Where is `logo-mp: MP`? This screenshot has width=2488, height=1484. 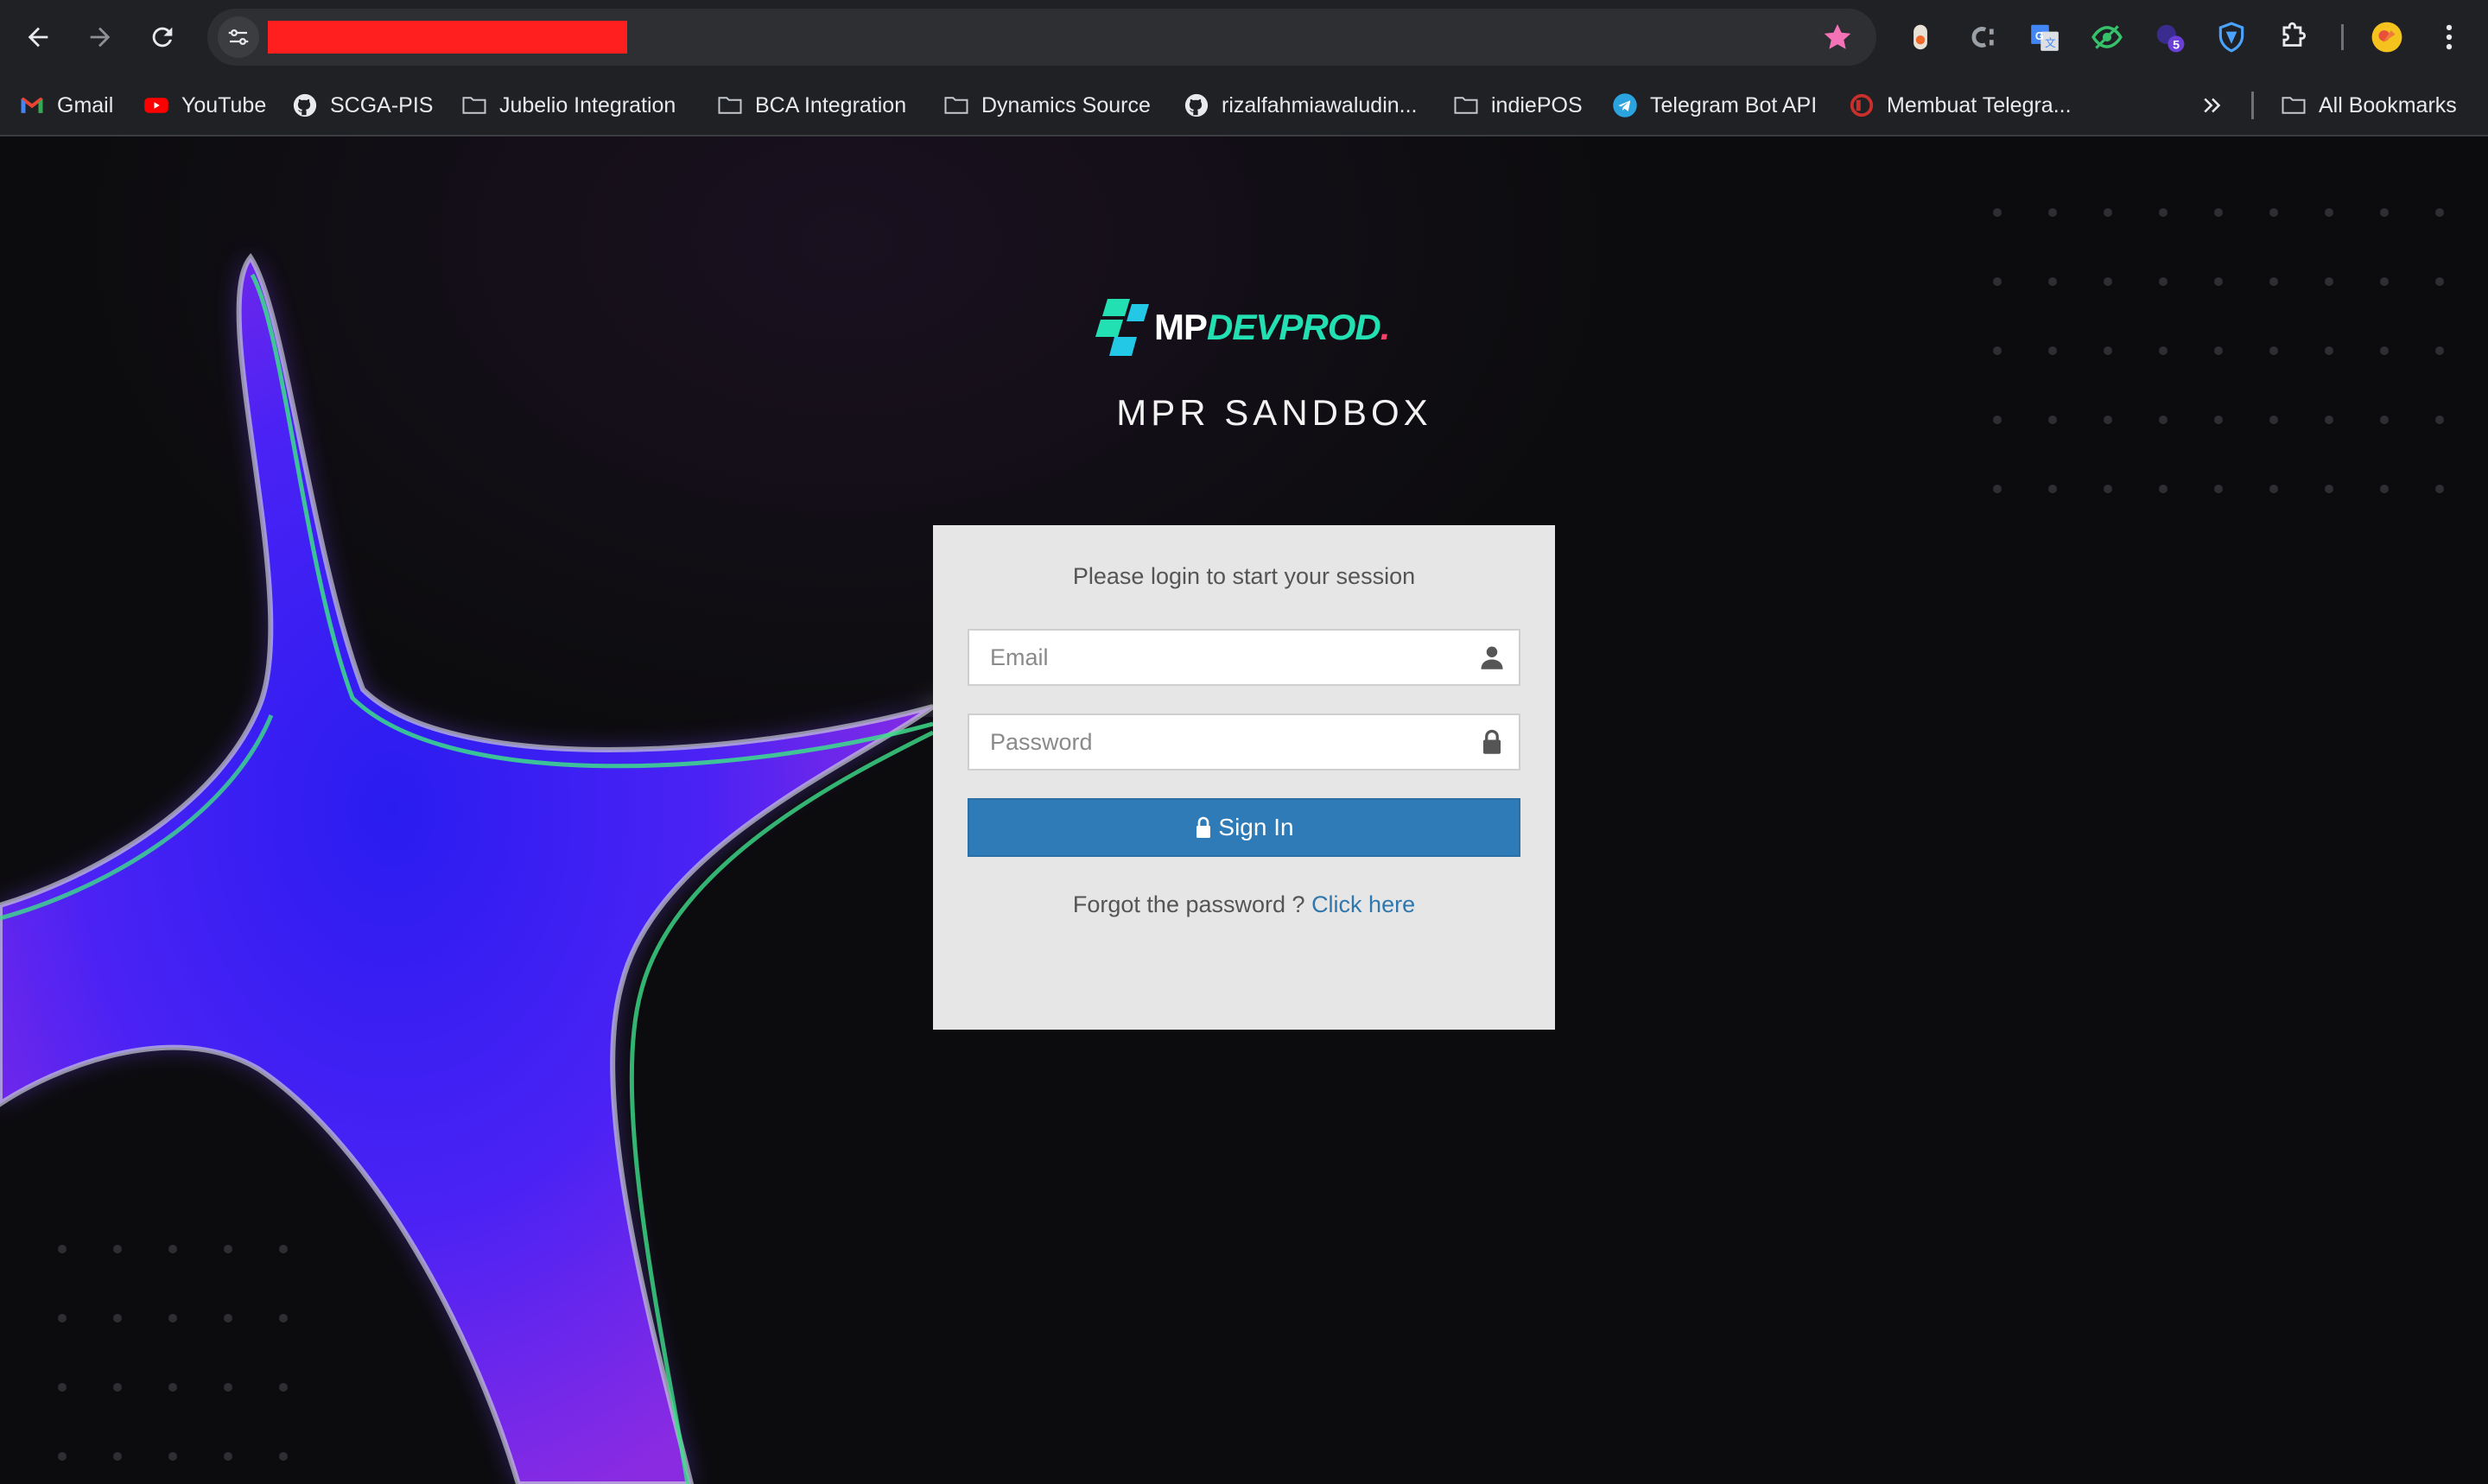
logo-mp: MP is located at coordinates (1181, 327).